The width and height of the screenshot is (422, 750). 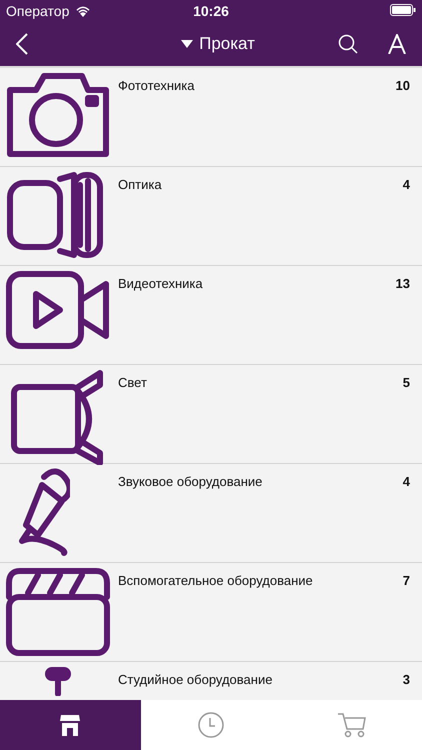 I want to click on category-row: Свет 5, so click(x=211, y=414).